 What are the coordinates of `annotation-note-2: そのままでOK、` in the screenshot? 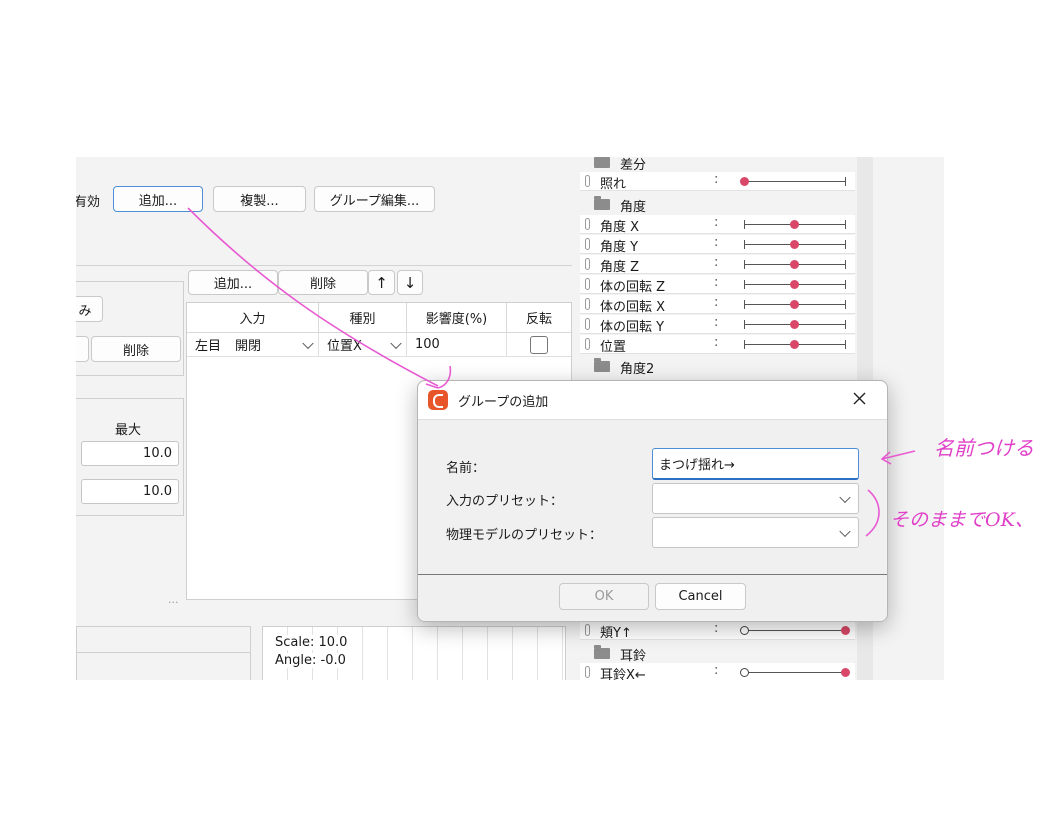 It's located at (962, 520).